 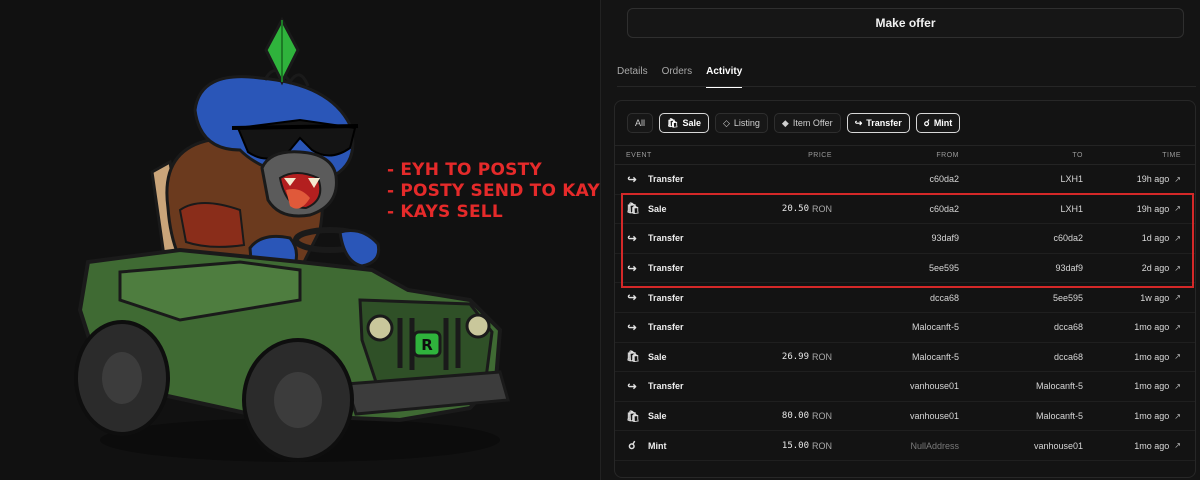 I want to click on from-address: 5ee595, so click(x=944, y=268).